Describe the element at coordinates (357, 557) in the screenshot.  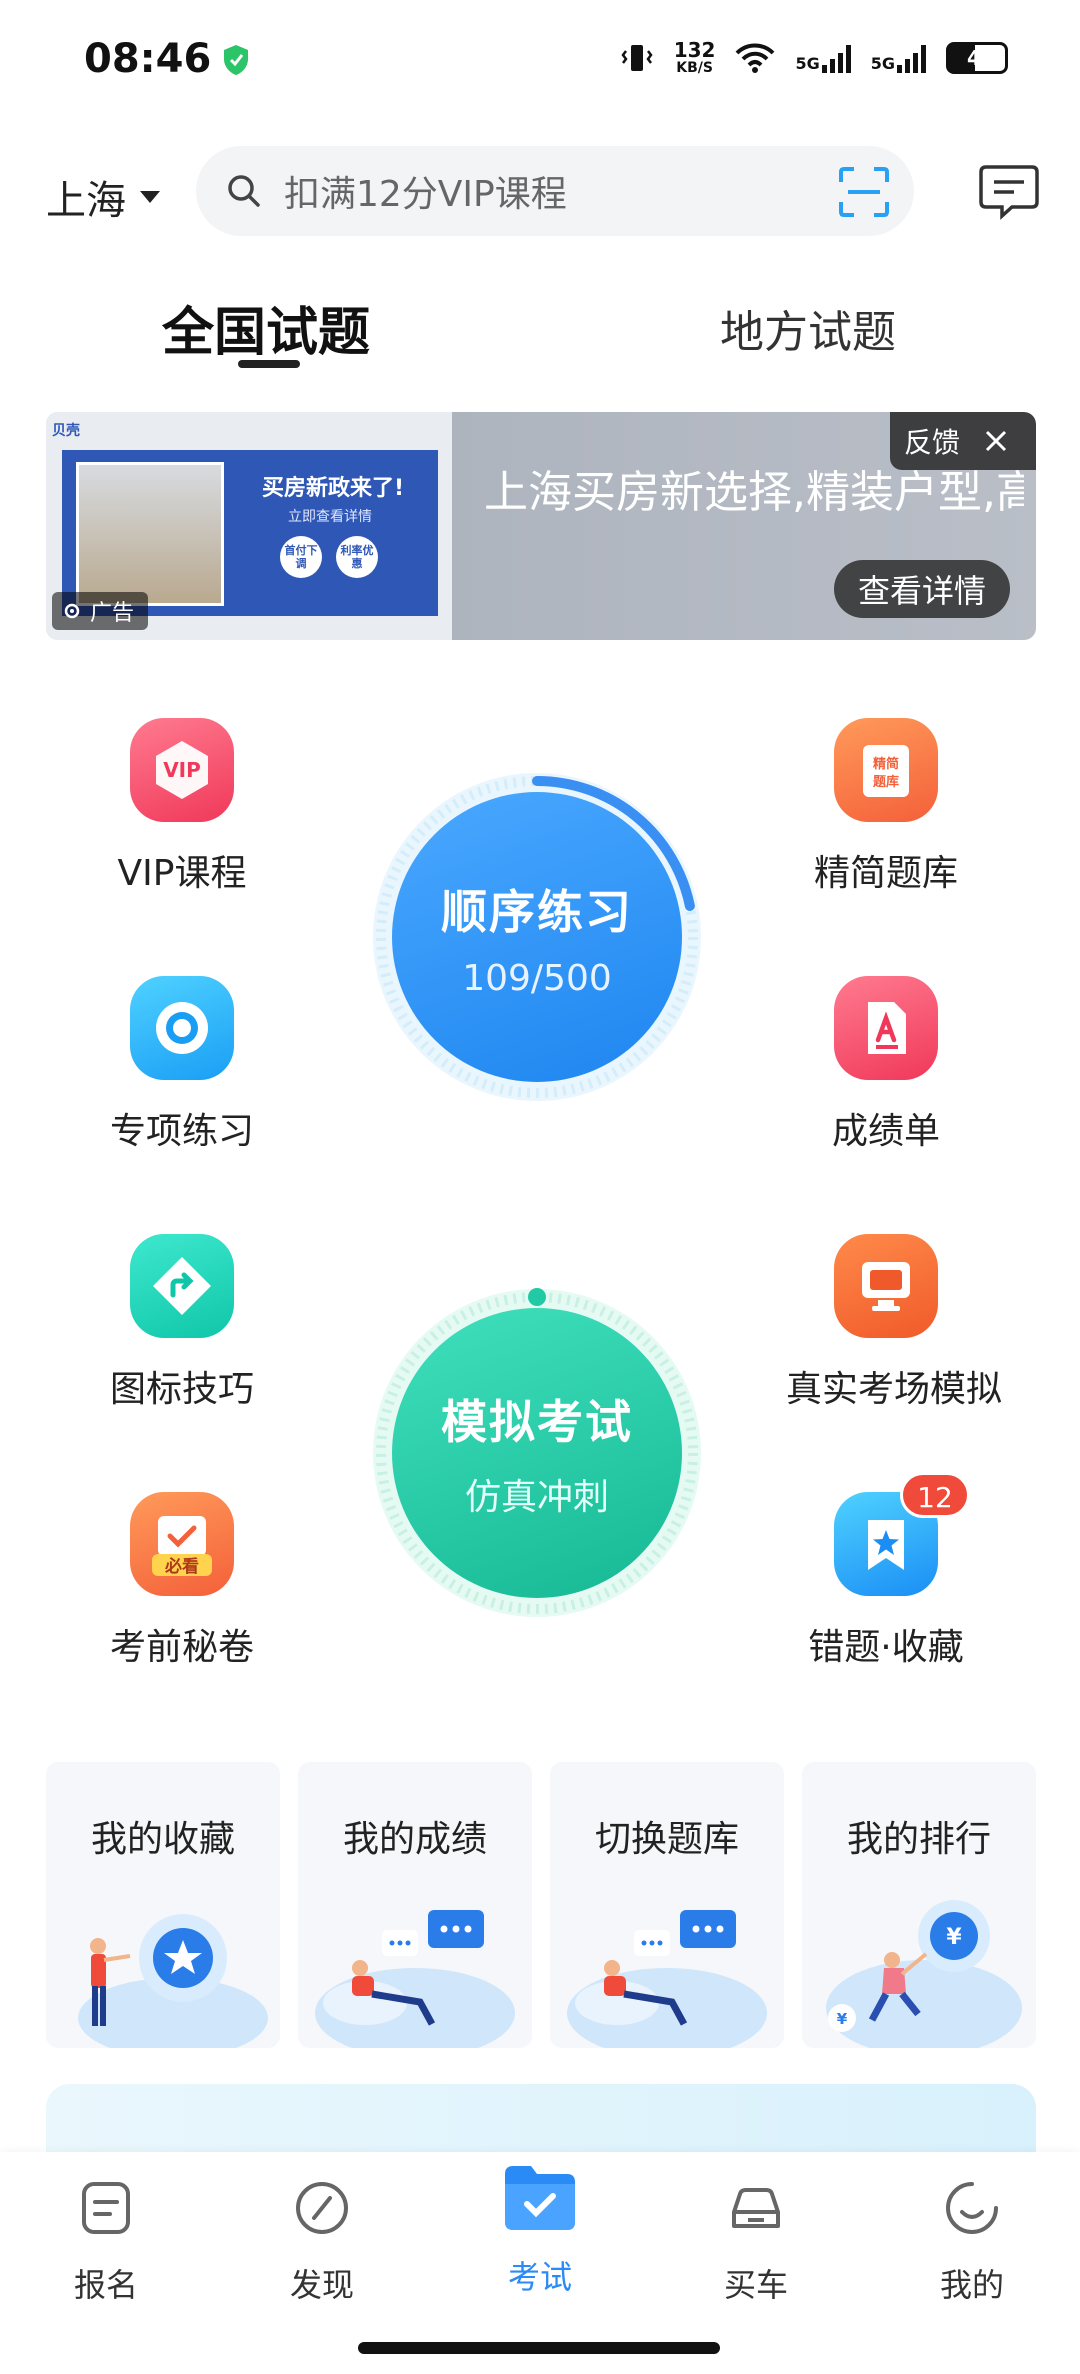
I see `ad-pill-2: 利率优惠` at that location.